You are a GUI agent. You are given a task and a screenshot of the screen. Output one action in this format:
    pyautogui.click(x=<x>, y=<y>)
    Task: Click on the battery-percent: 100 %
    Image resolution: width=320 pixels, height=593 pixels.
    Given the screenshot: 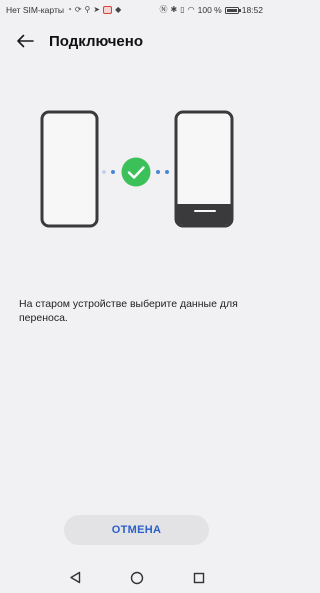 What is the action you would take?
    pyautogui.click(x=209, y=10)
    